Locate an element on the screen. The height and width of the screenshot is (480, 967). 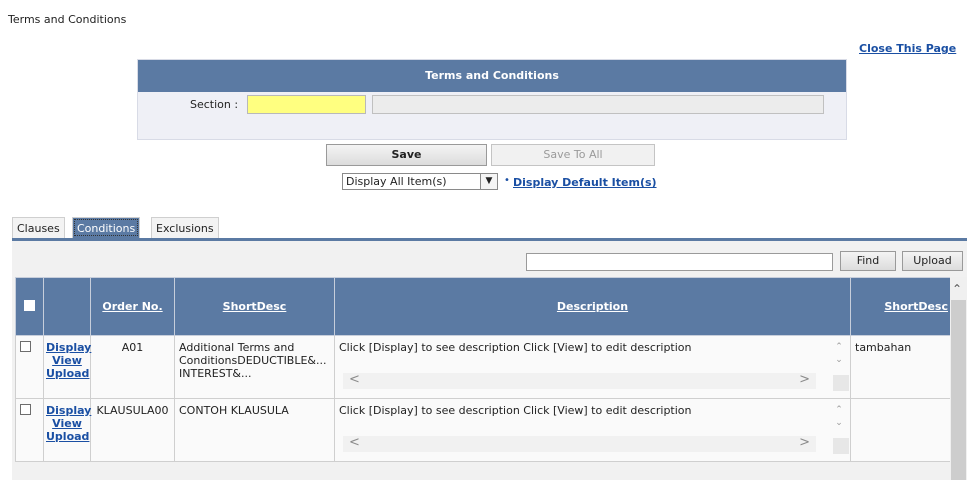
tab-clauses: Clauses is located at coordinates (38, 227).